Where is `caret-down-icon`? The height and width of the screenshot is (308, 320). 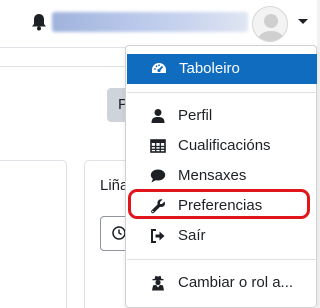
caret-down-icon is located at coordinates (303, 21).